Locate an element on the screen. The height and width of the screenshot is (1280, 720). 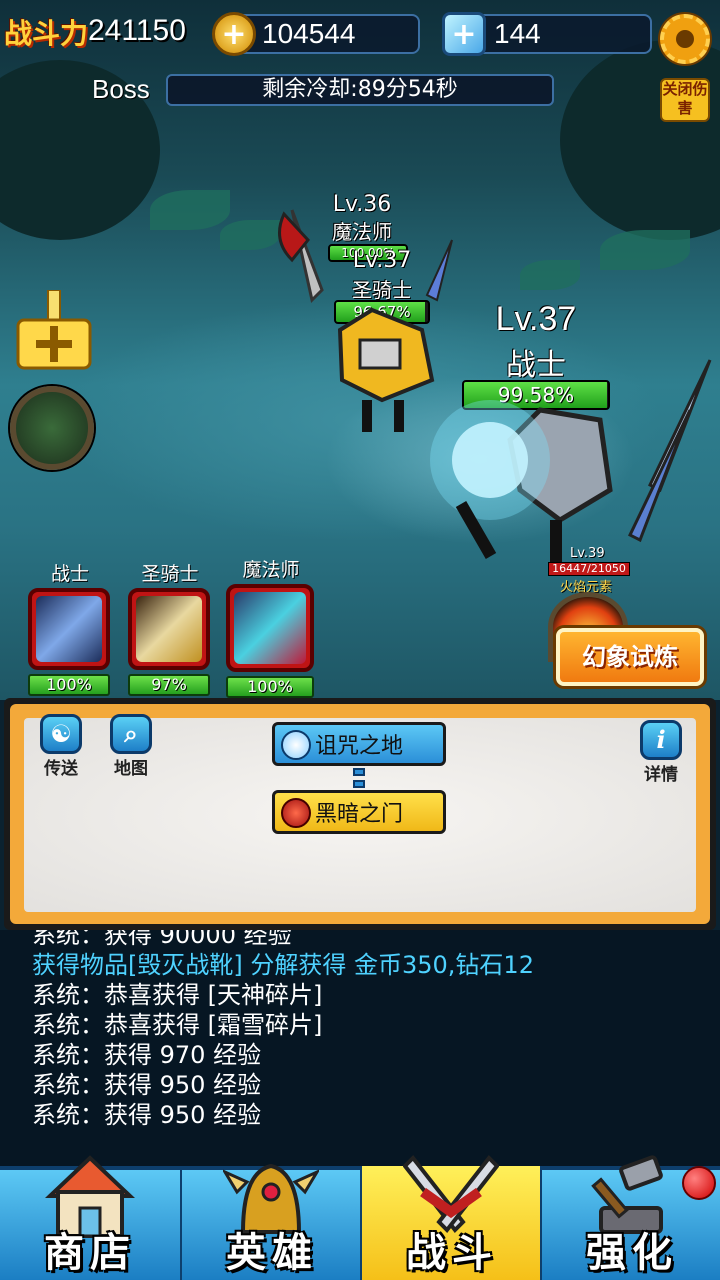
sword-skill-icon is located at coordinates (69, 629).